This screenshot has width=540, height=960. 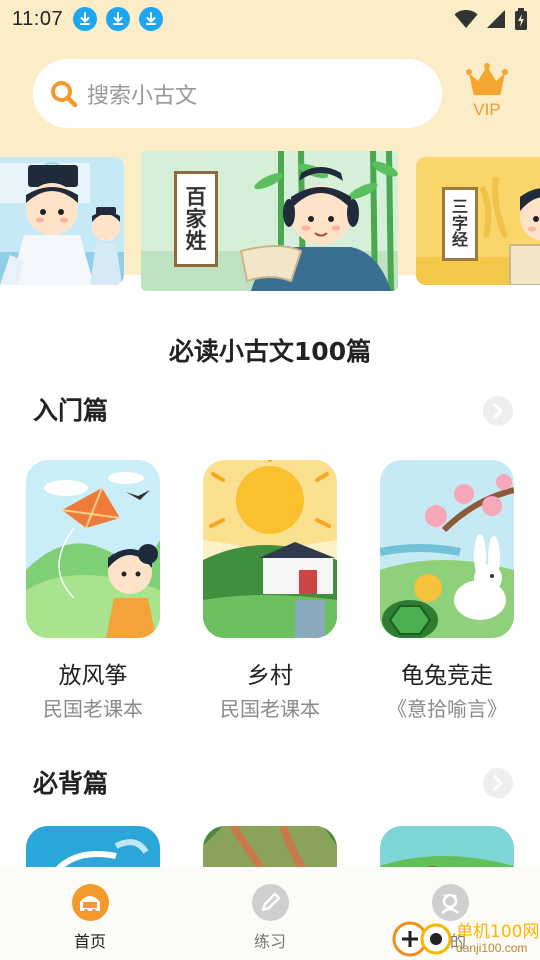 I want to click on plaque-char: 姓, so click(x=196, y=241).